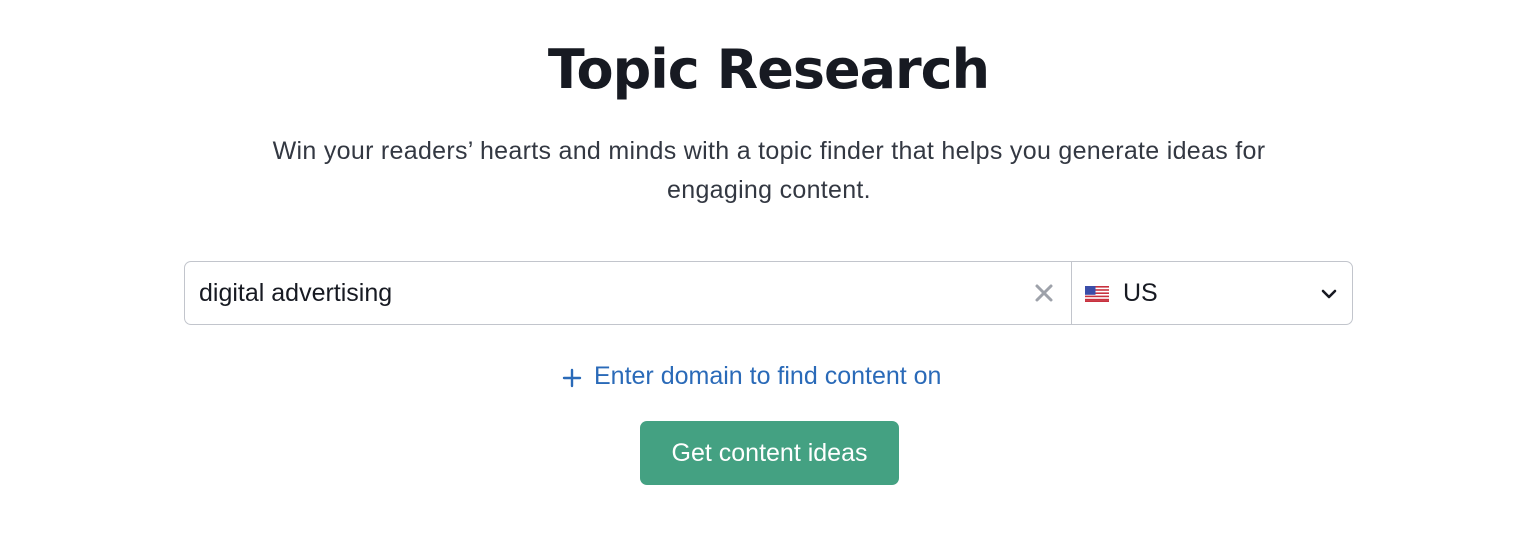 The width and height of the screenshot is (1526, 540). Describe the element at coordinates (572, 377) in the screenshot. I see `plus-icon` at that location.